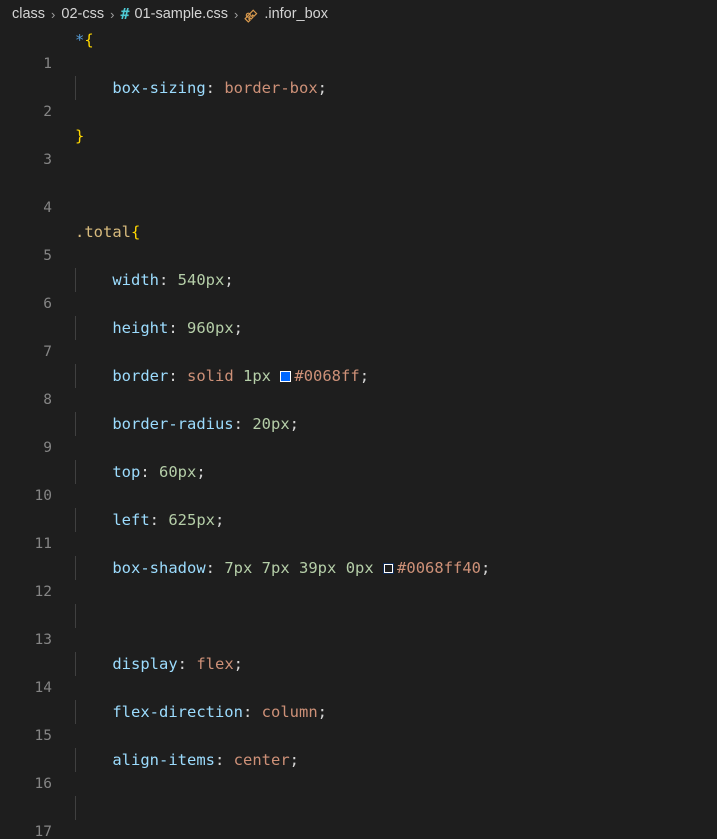  What do you see at coordinates (47, 352) in the screenshot?
I see `line-number: 7` at bounding box center [47, 352].